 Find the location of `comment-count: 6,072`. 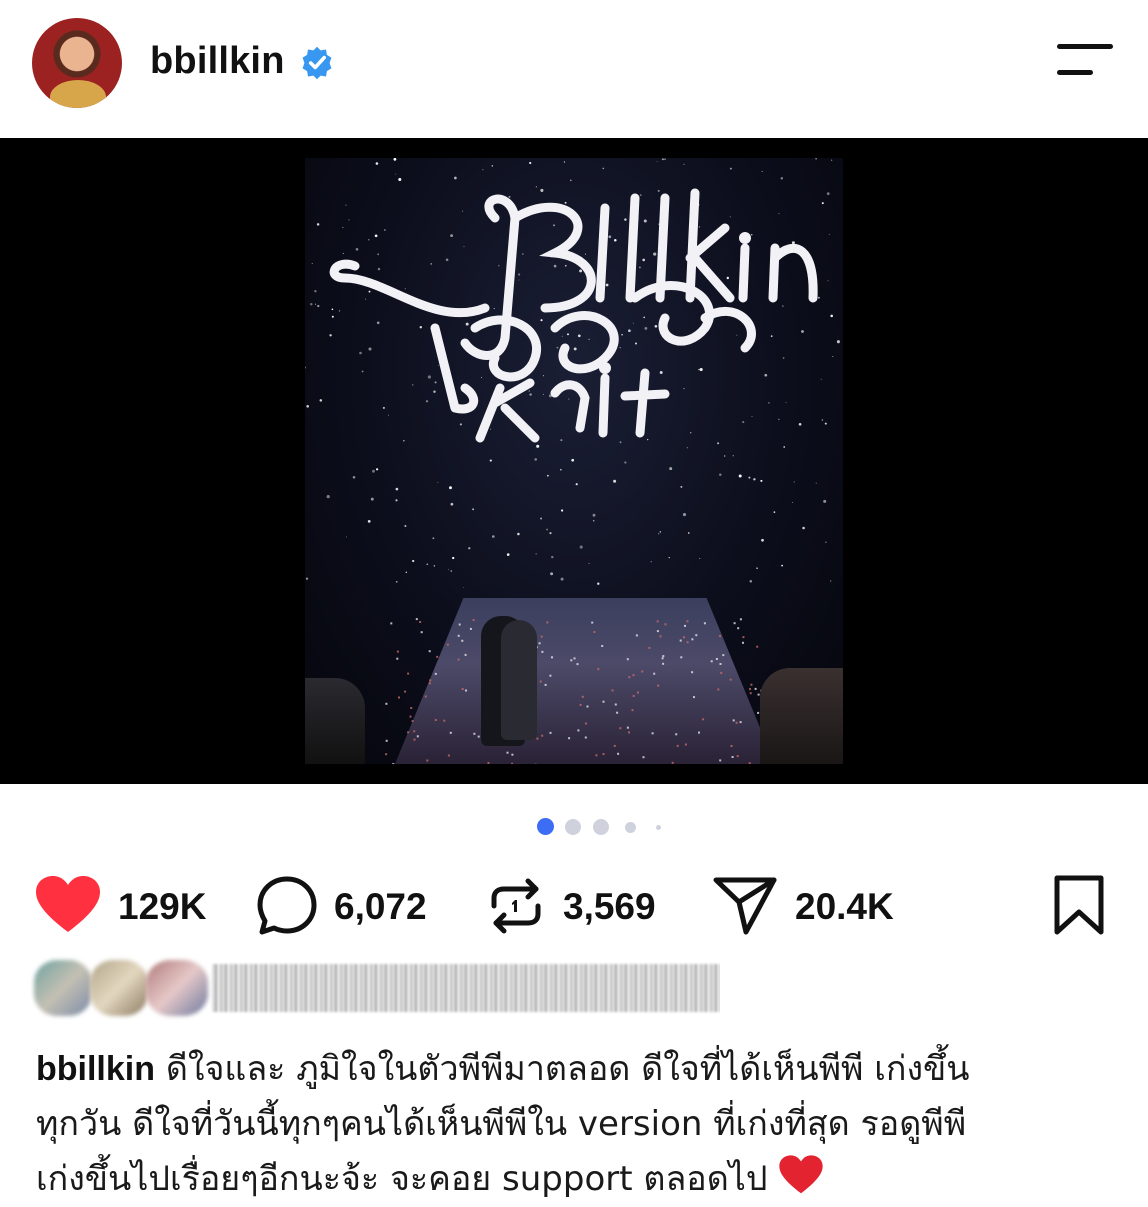

comment-count: 6,072 is located at coordinates (380, 907).